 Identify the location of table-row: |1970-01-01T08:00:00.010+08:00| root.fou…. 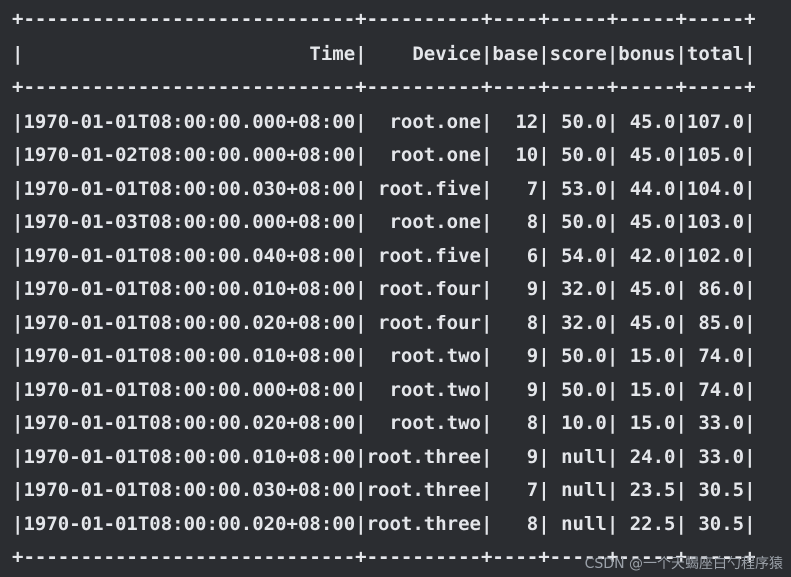
(384, 289).